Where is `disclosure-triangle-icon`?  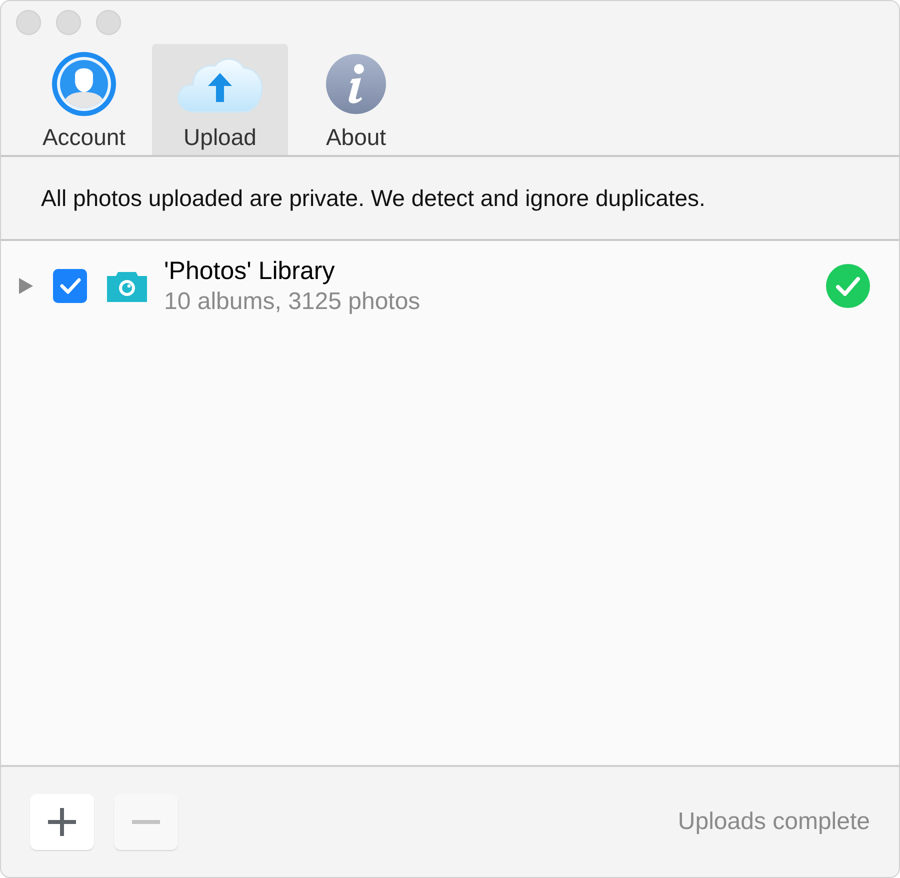
disclosure-triangle-icon is located at coordinates (26, 286).